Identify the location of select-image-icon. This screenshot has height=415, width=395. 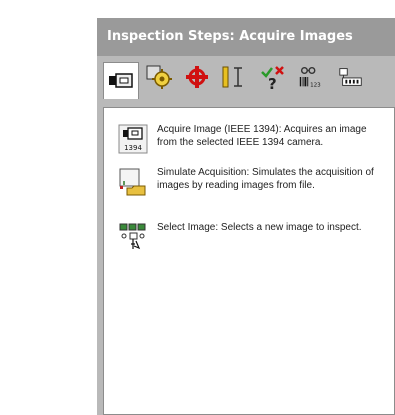
(132, 236).